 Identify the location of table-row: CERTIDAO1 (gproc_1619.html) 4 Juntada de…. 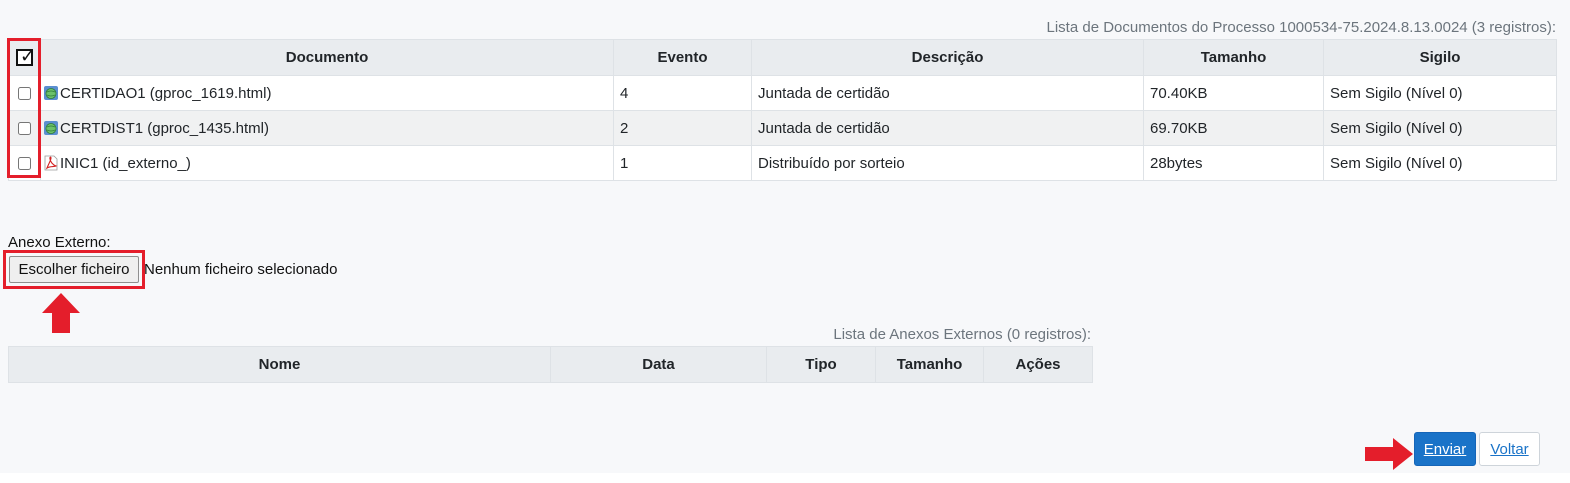
(782, 93).